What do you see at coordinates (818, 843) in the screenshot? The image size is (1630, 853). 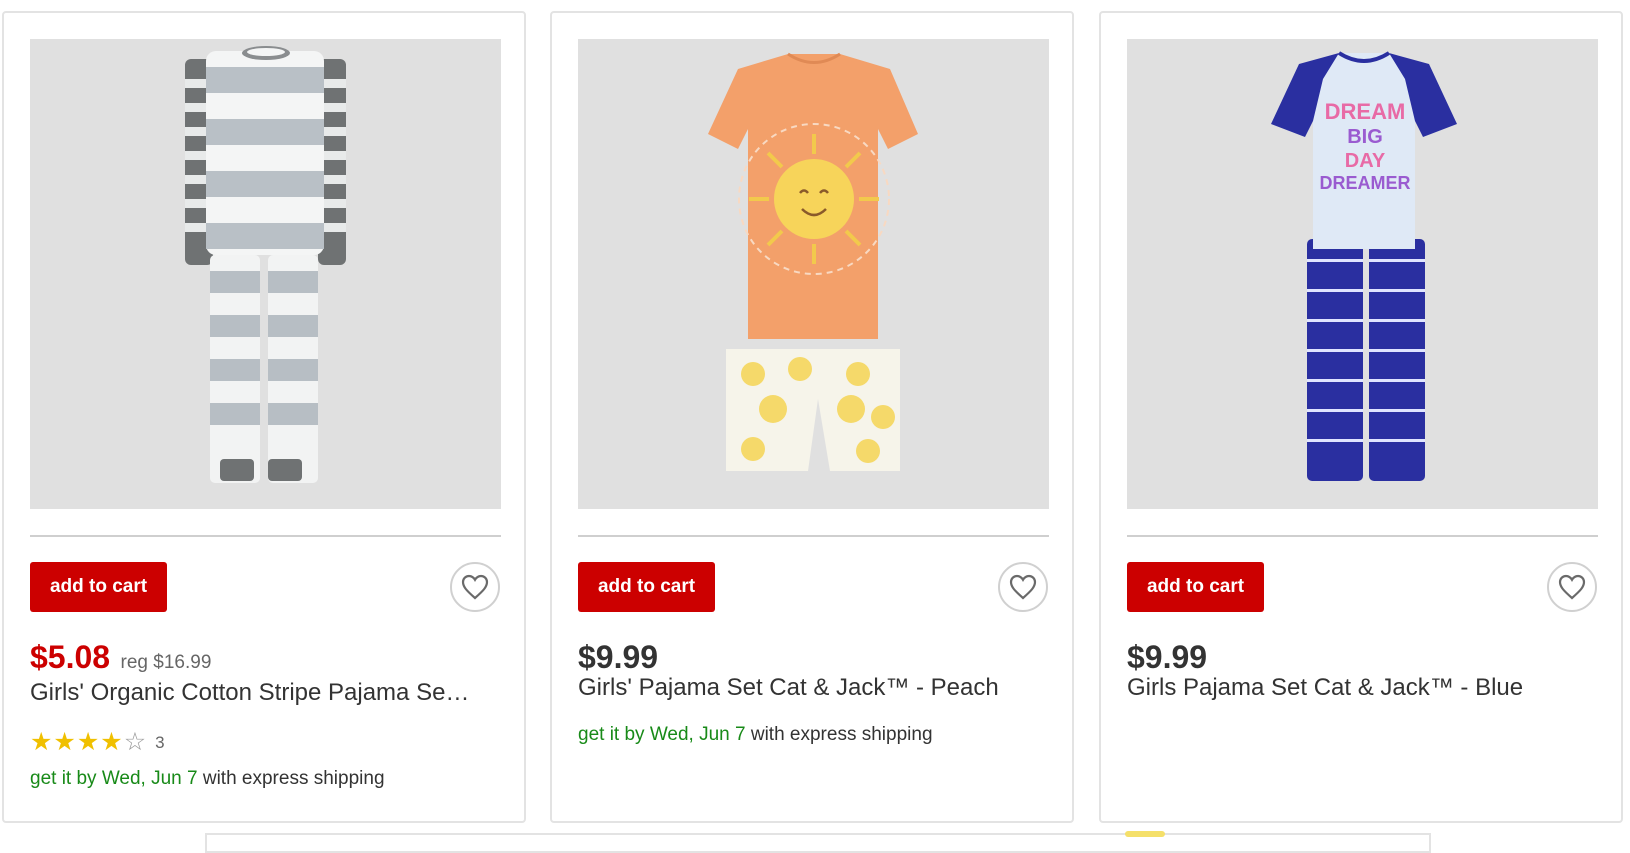 I see `next-section-container` at bounding box center [818, 843].